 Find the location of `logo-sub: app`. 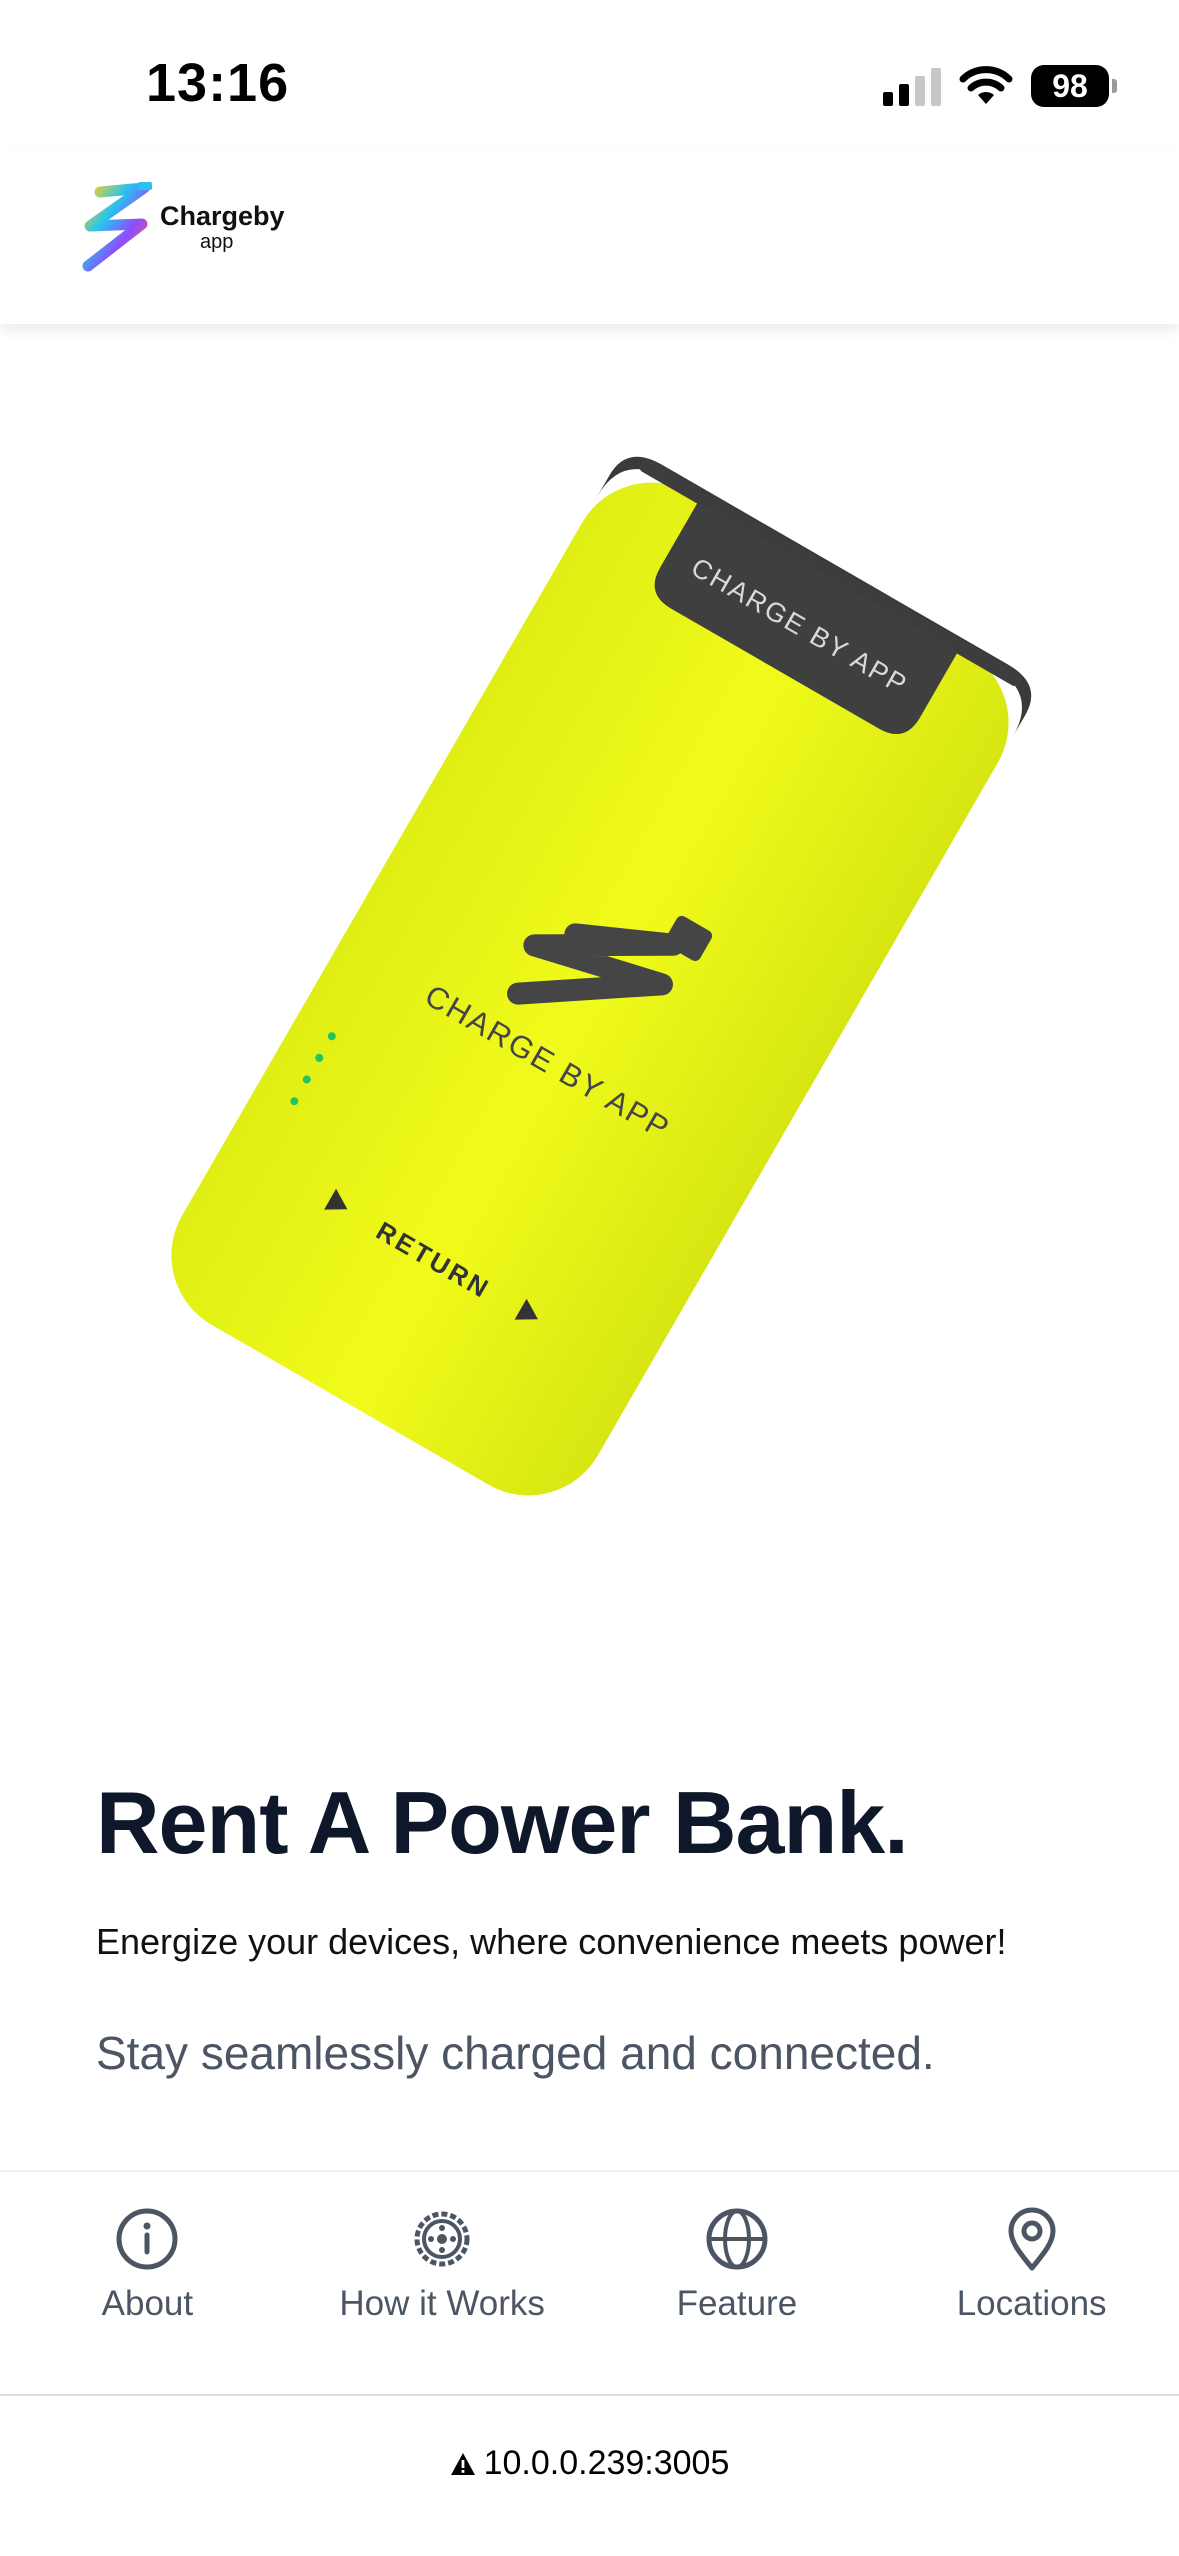

logo-sub: app is located at coordinates (217, 241).